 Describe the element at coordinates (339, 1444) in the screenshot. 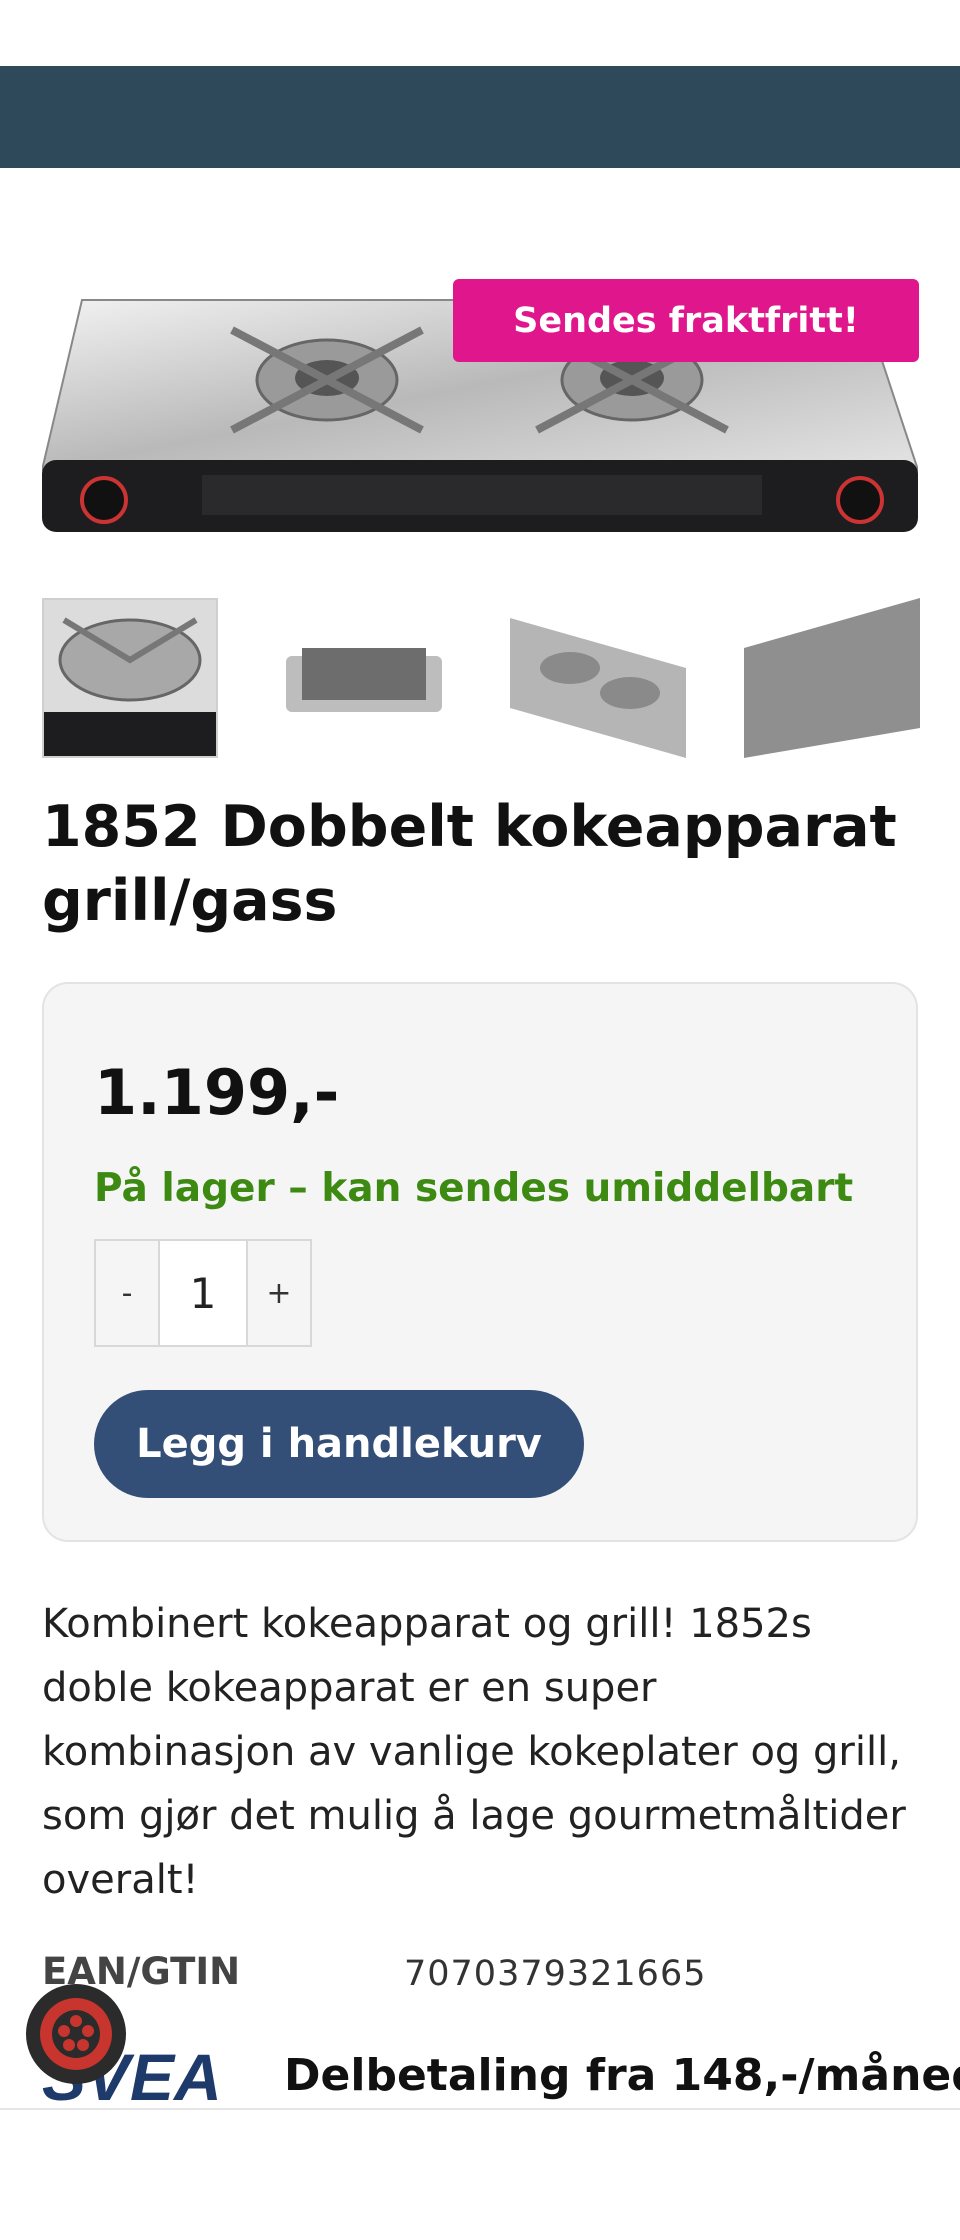

I see `add-to-cart-button: Legg i handlekurv` at that location.